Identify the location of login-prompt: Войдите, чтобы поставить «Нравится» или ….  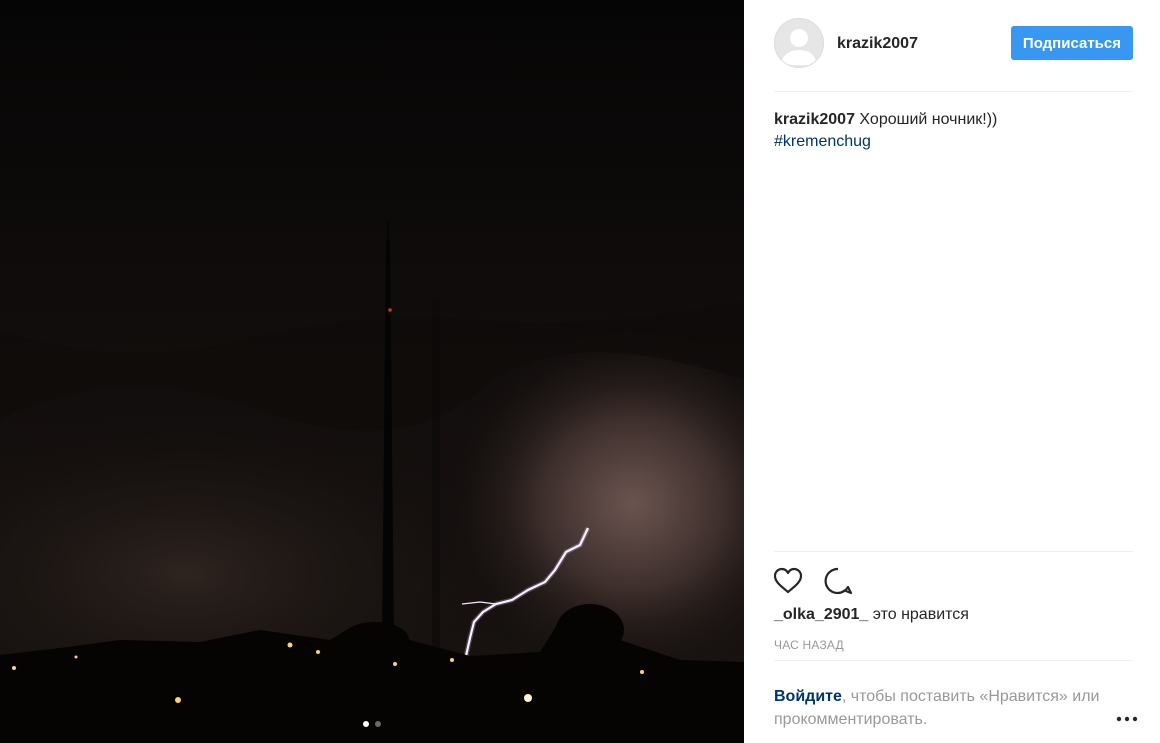
(953, 695).